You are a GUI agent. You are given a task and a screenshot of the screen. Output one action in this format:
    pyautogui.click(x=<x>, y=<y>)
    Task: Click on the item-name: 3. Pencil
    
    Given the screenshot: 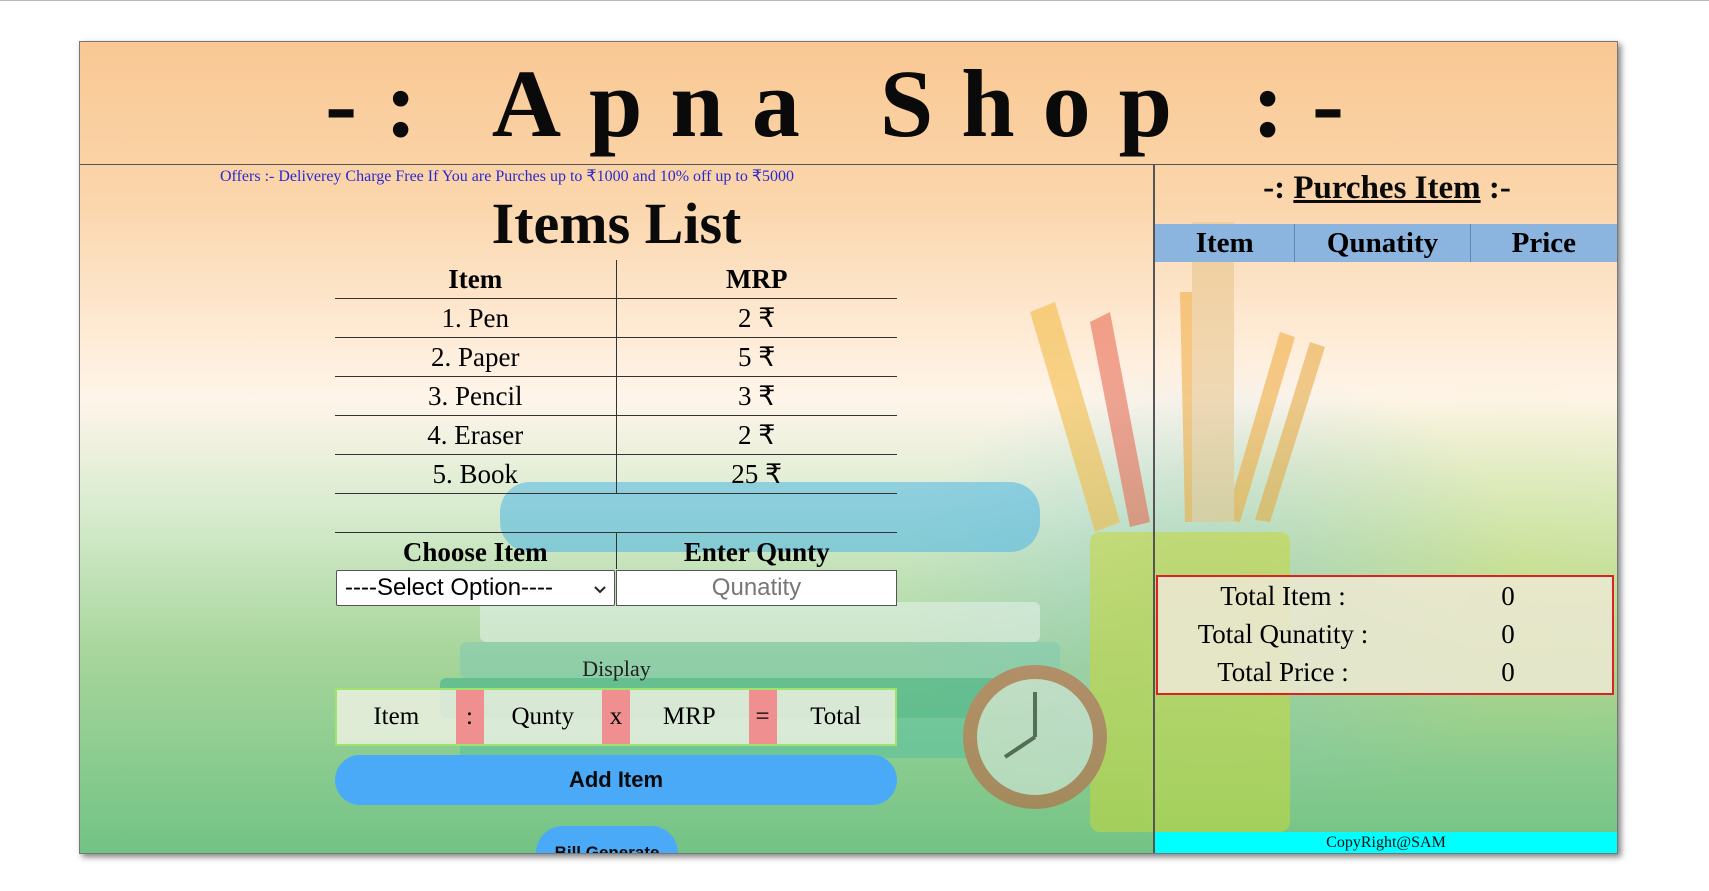 What is the action you would take?
    pyautogui.click(x=476, y=396)
    